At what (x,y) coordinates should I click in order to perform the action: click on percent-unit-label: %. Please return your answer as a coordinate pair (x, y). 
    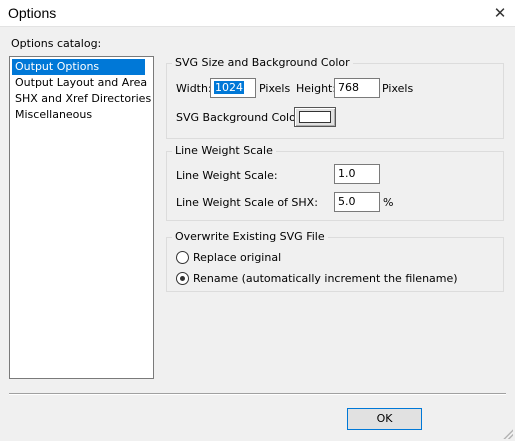
    Looking at the image, I should click on (388, 202).